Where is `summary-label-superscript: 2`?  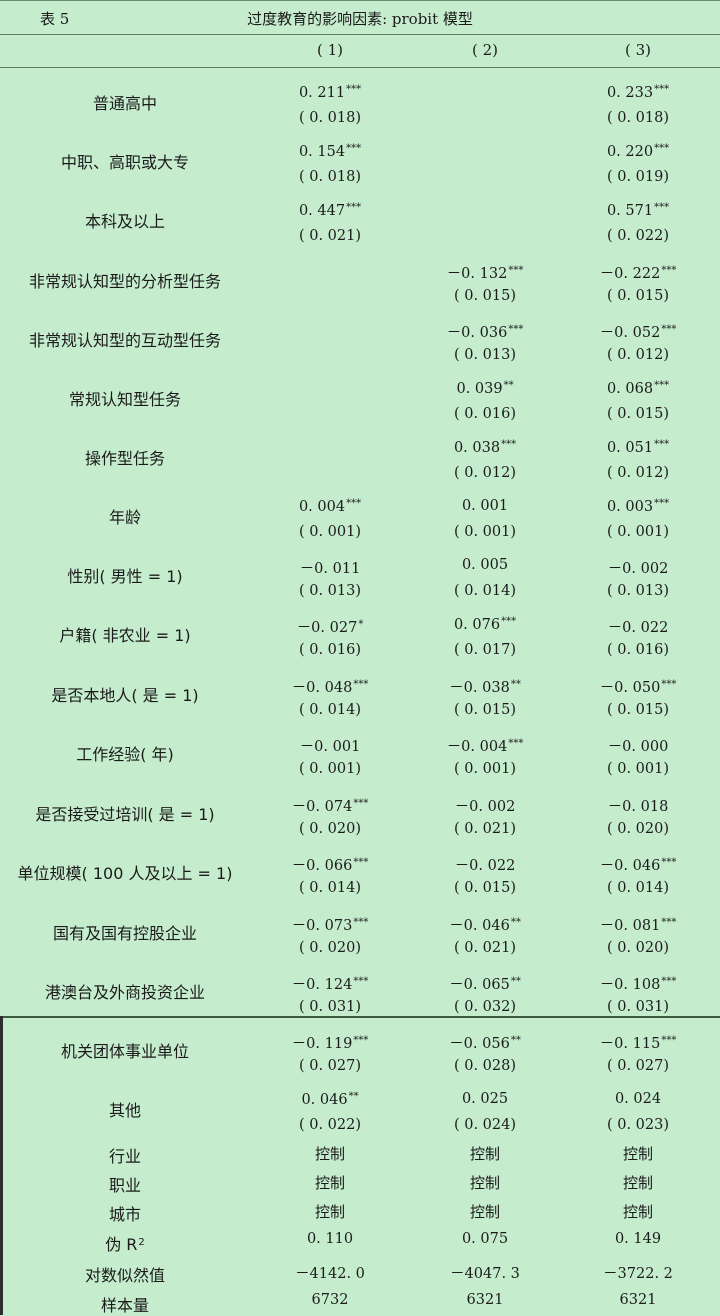 summary-label-superscript: 2 is located at coordinates (141, 1242).